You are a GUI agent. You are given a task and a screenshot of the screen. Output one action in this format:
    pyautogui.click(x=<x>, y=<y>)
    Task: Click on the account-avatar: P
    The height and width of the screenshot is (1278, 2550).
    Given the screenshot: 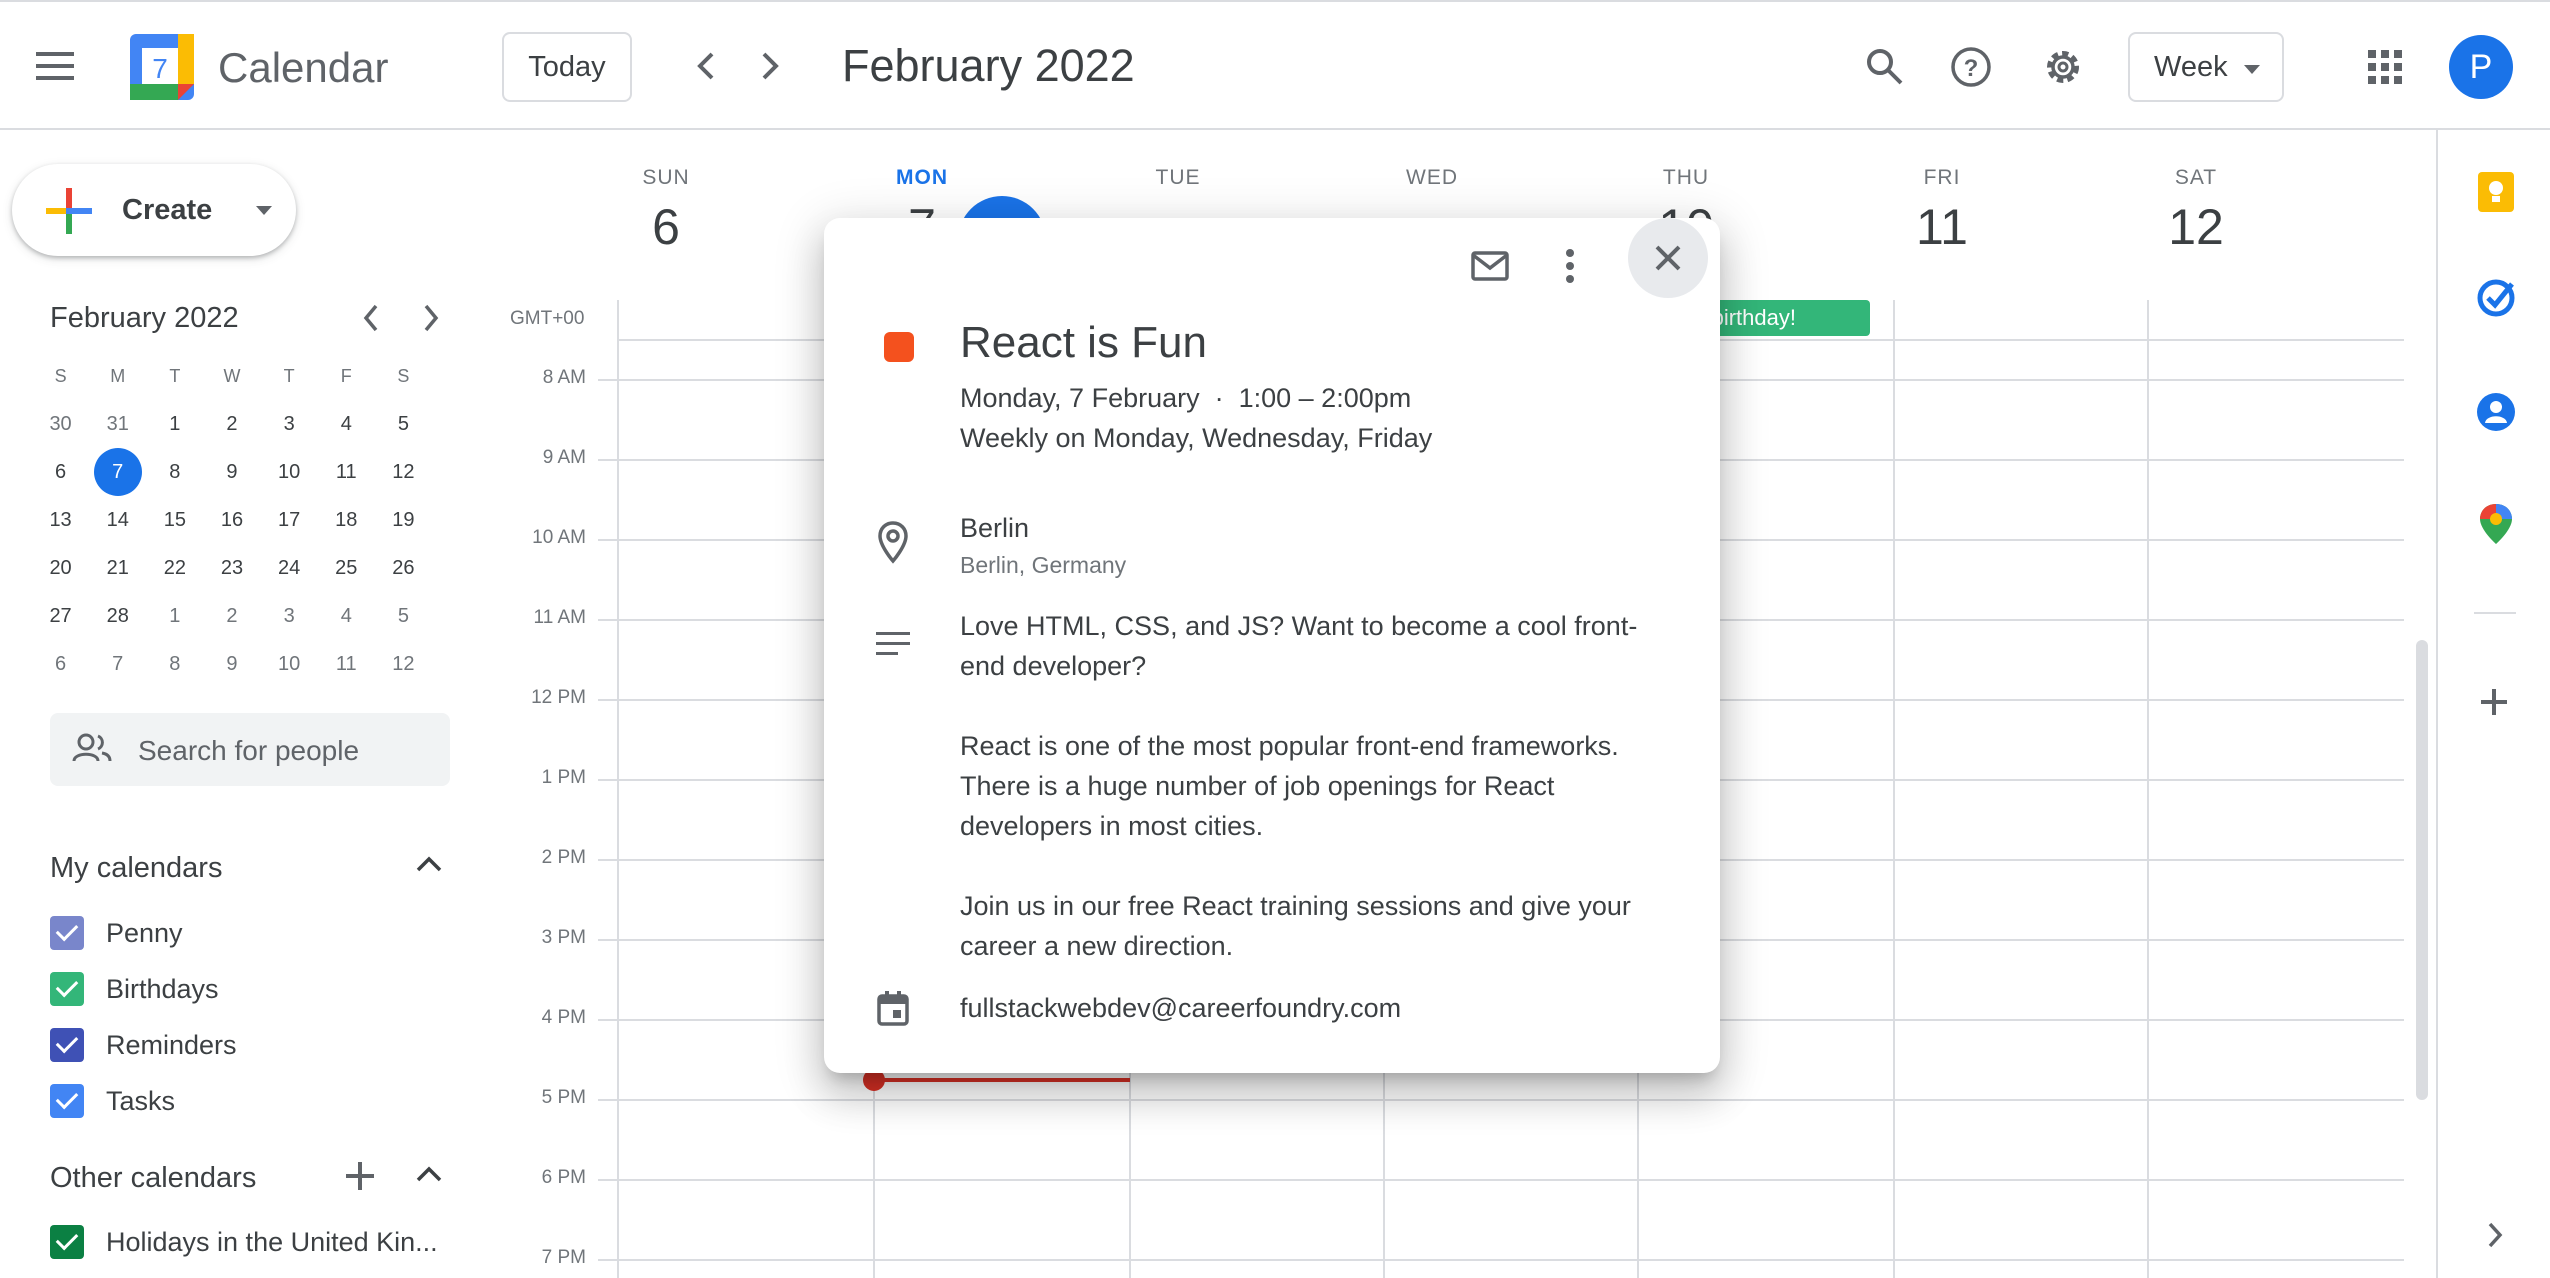 What is the action you would take?
    pyautogui.click(x=2481, y=67)
    